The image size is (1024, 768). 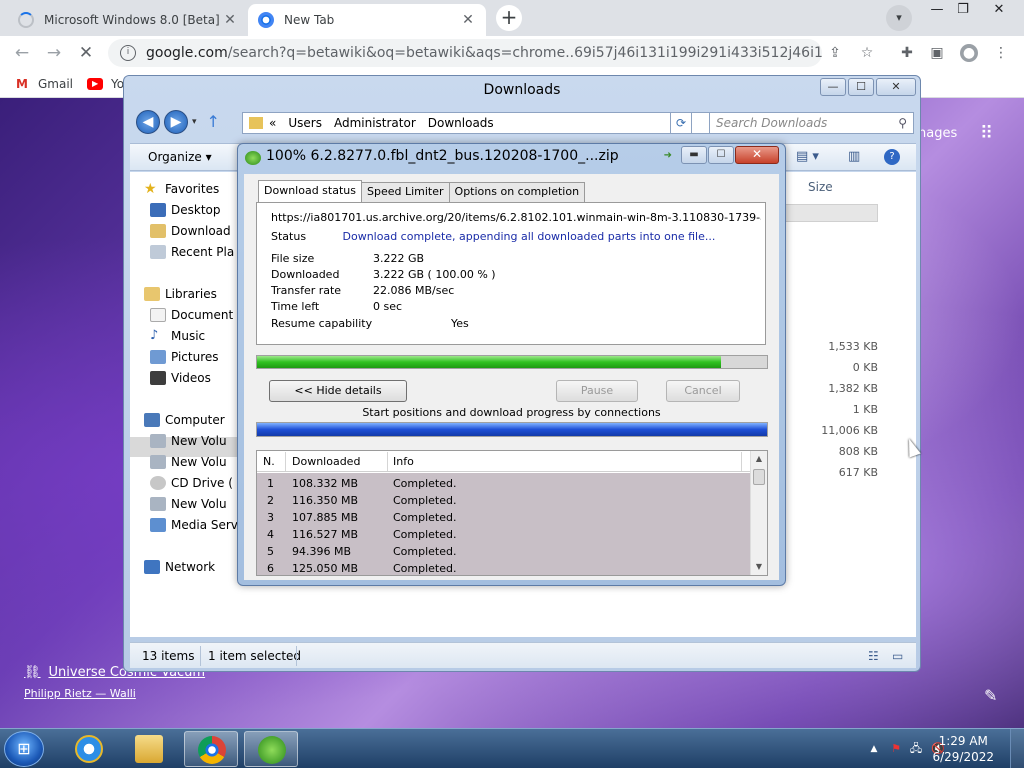 I want to click on tab-download-status: Download status, so click(x=310, y=191).